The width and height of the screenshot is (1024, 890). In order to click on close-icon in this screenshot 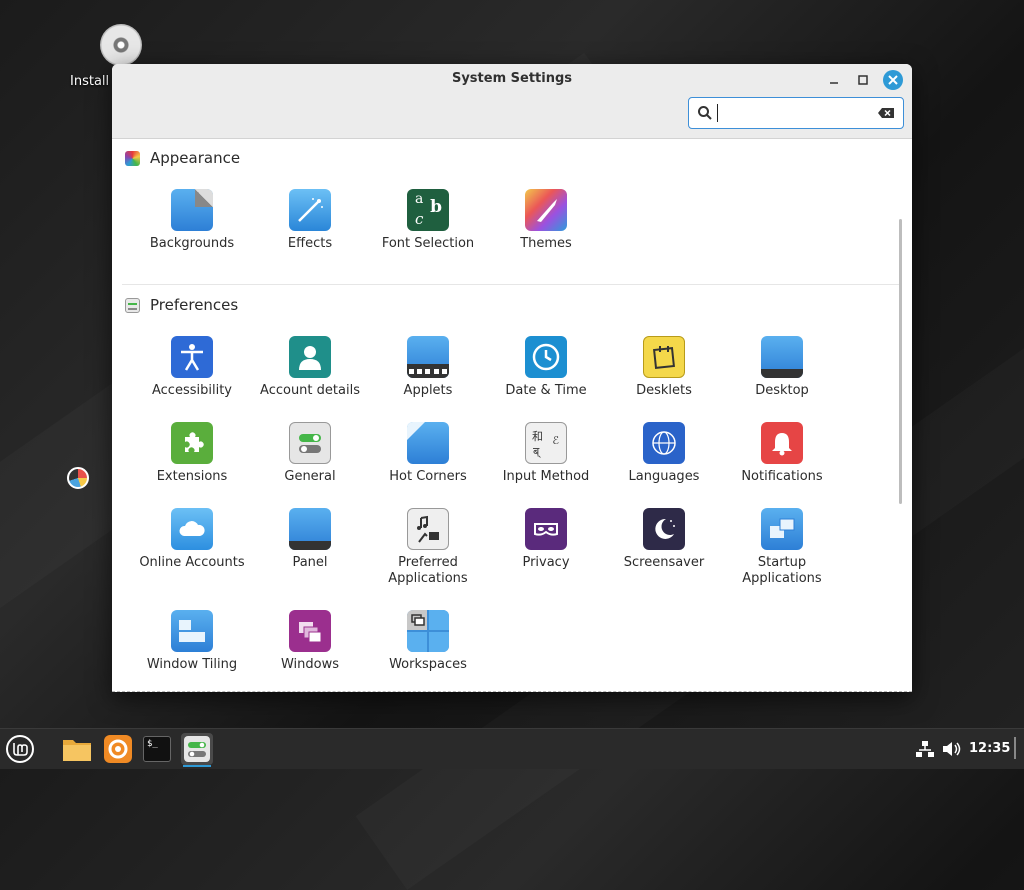, I will do `click(893, 80)`.